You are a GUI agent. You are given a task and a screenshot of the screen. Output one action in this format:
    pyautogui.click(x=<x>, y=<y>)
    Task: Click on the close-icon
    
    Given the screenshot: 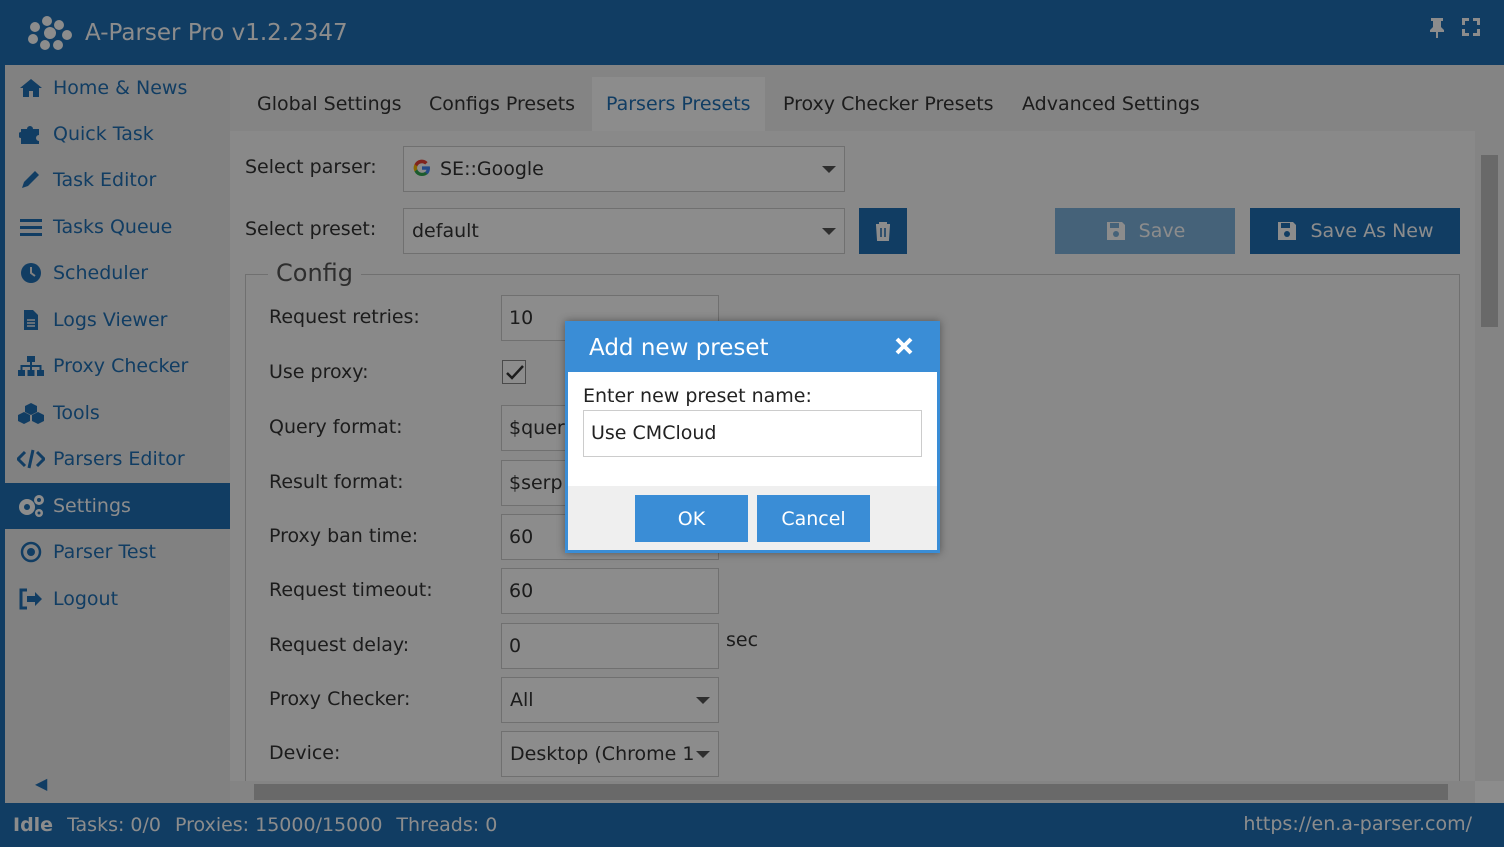 What is the action you would take?
    pyautogui.click(x=904, y=346)
    